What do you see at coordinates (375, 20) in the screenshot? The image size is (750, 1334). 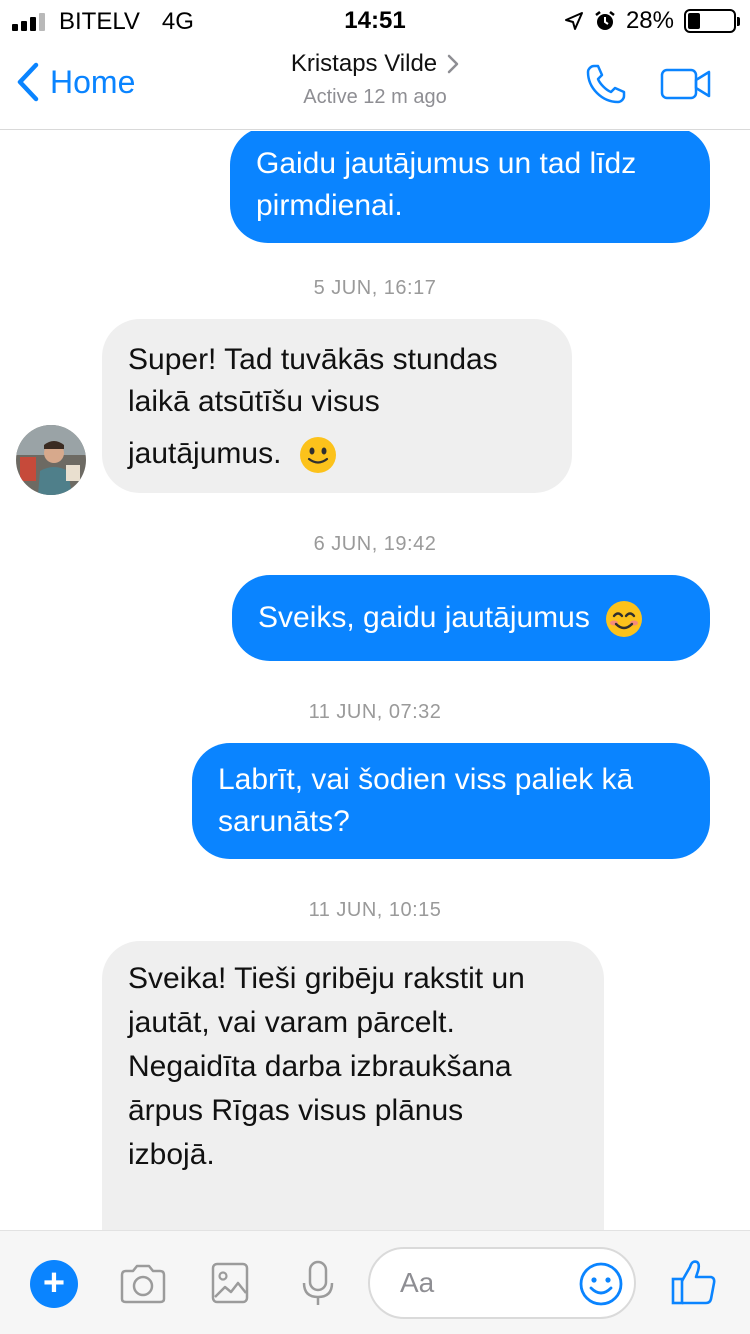 I see `status-bar: BITELV 4G 14:51 28%` at bounding box center [375, 20].